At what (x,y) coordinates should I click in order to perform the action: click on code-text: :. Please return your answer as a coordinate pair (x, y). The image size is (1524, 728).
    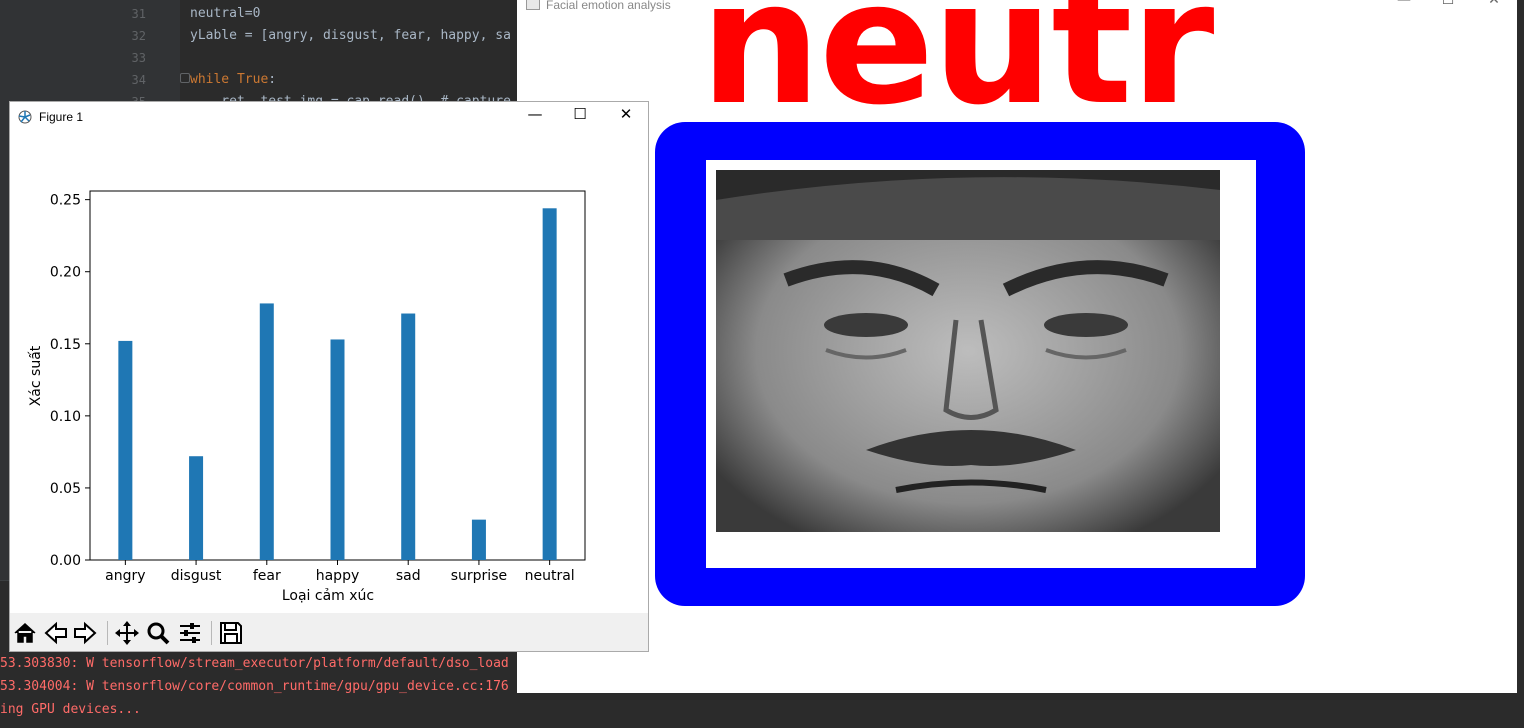
    Looking at the image, I should click on (272, 79).